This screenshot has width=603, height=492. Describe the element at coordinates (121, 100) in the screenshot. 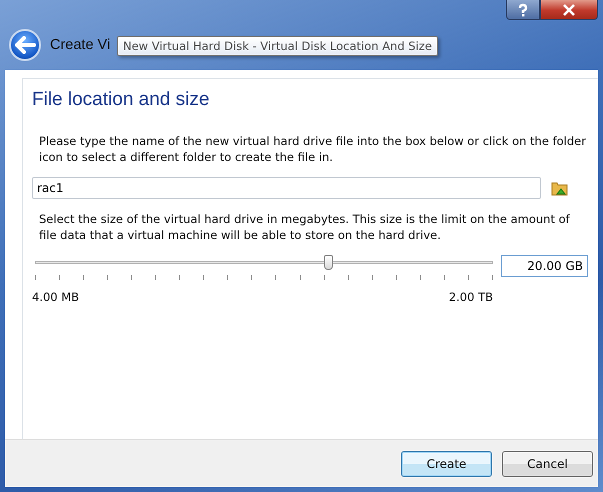

I see `page-heading: File location and size` at that location.